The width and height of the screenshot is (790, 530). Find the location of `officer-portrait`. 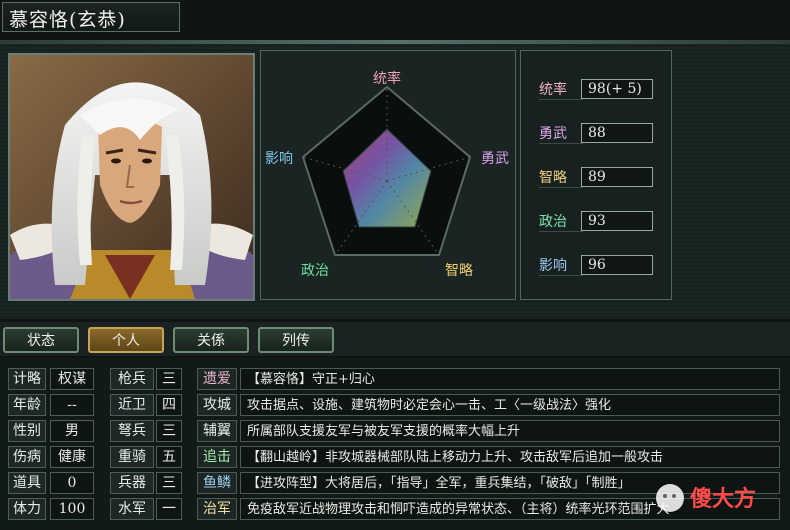

officer-portrait is located at coordinates (131, 177).